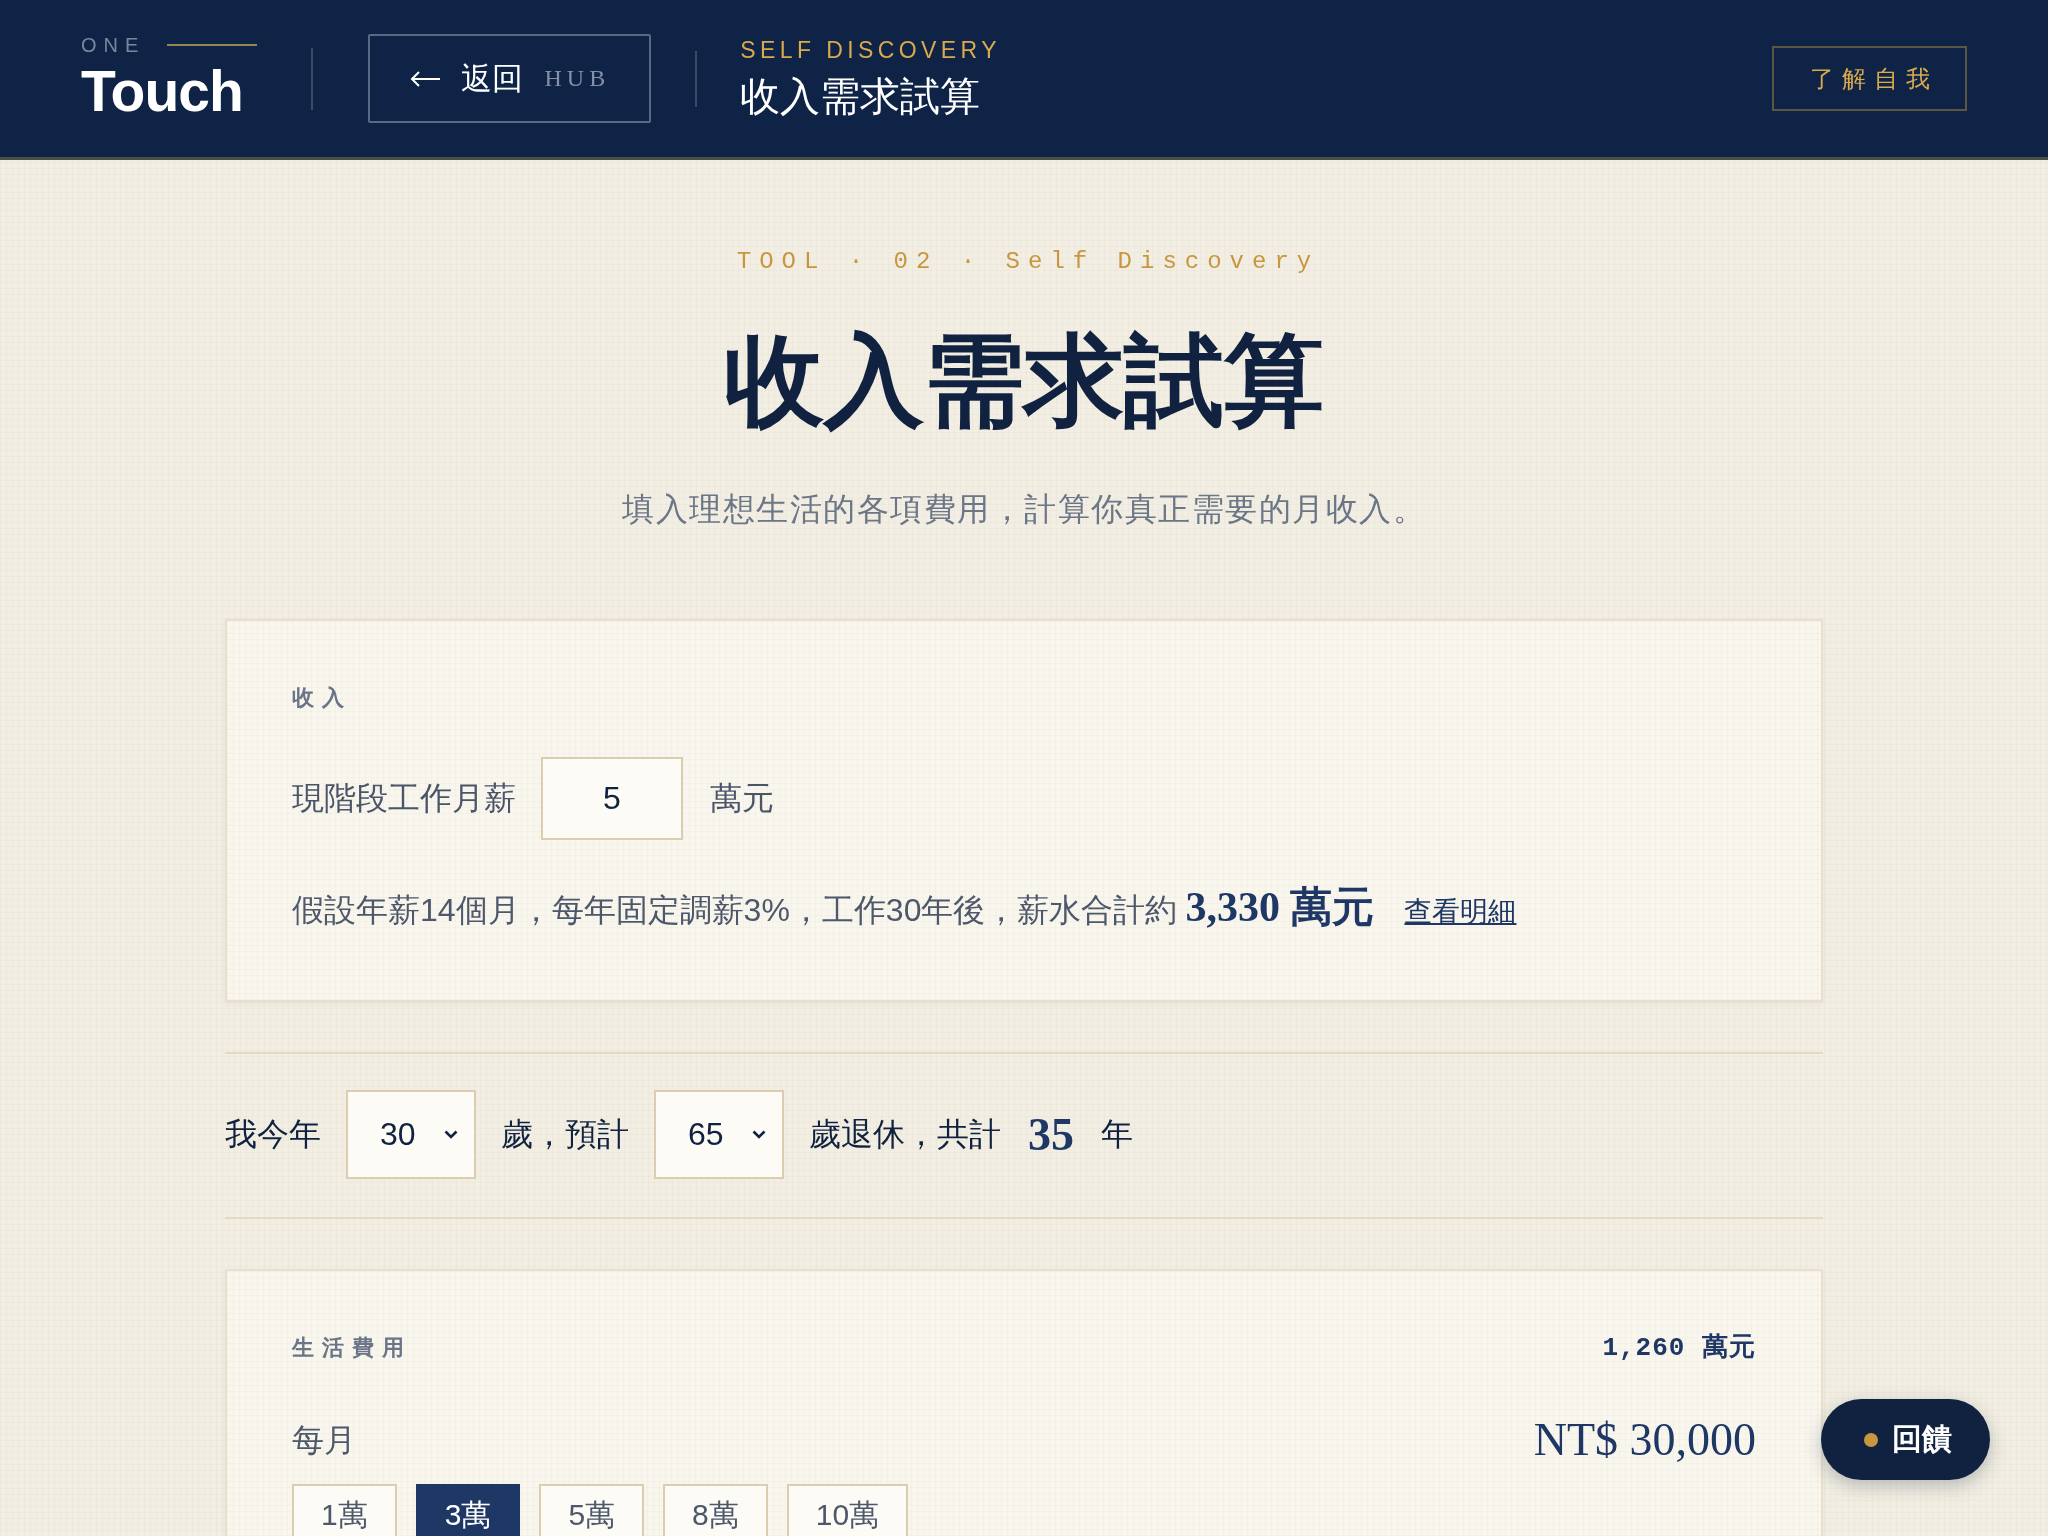  What do you see at coordinates (468, 1510) in the screenshot?
I see `amount-option: 3萬` at bounding box center [468, 1510].